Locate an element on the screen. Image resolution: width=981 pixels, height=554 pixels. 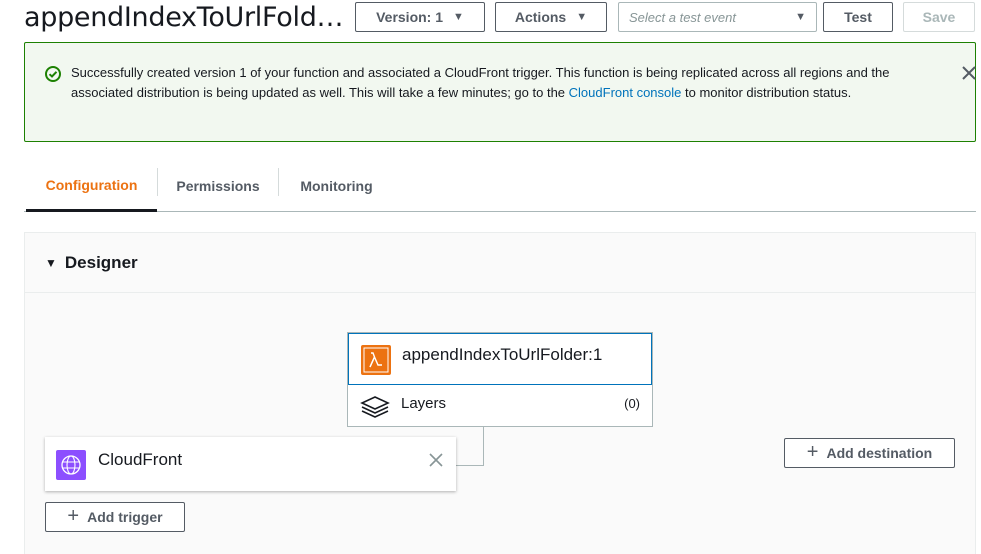
test-button: Test is located at coordinates (858, 17).